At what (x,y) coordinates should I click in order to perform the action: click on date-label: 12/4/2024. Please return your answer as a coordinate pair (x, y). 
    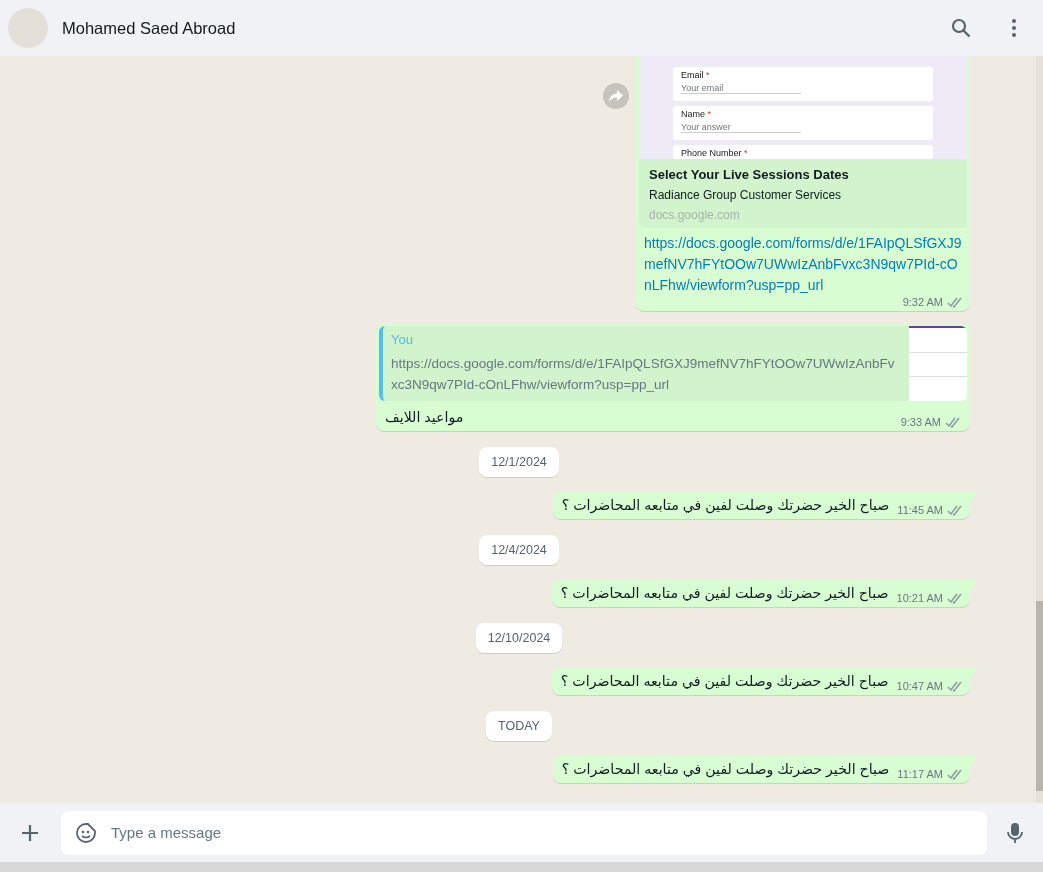
    Looking at the image, I should click on (519, 550).